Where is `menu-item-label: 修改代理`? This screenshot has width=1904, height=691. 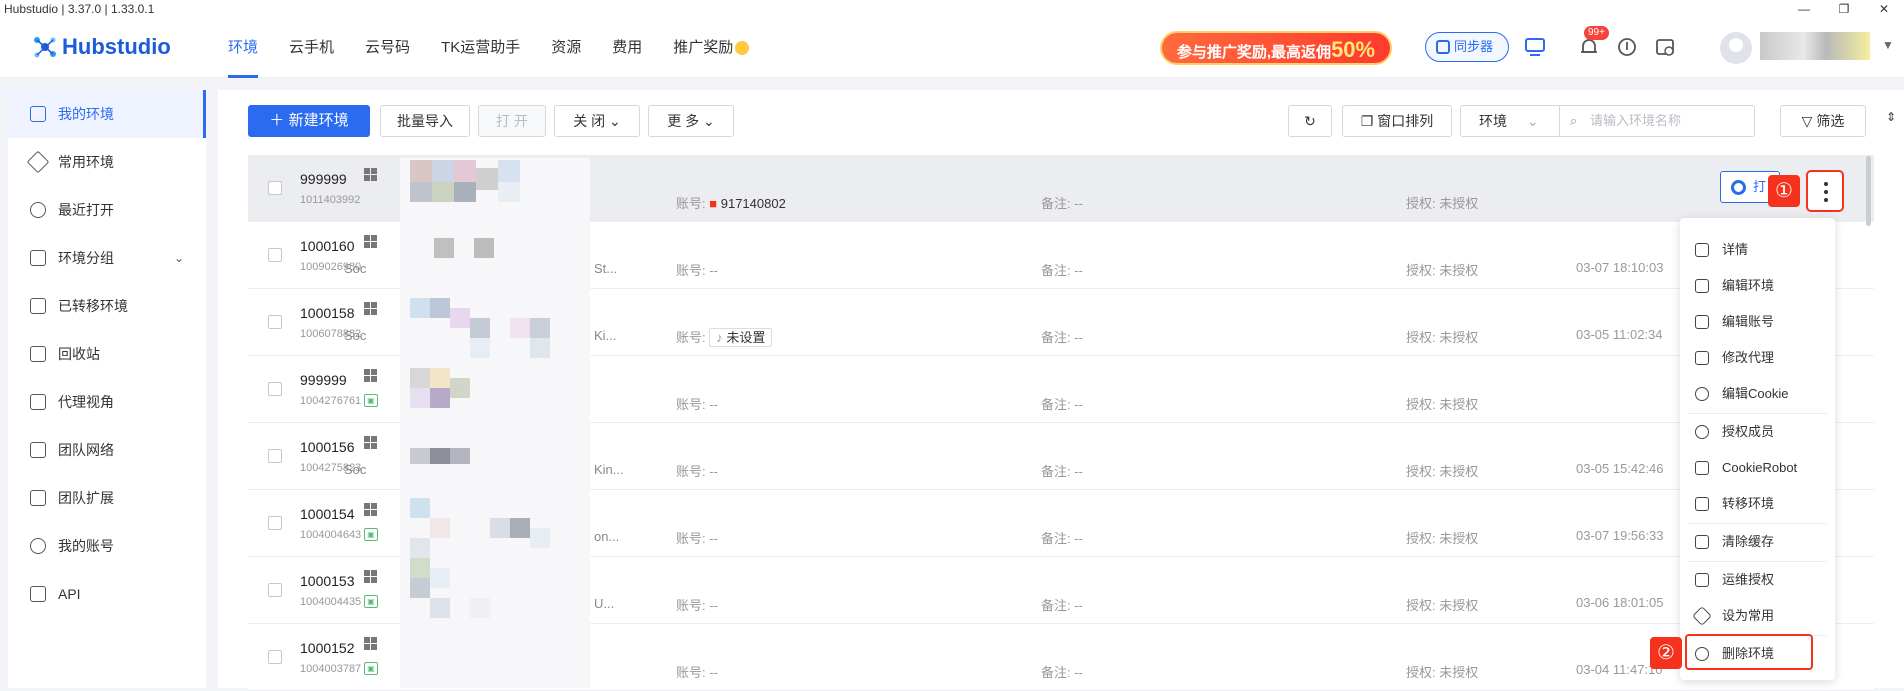
menu-item-label: 修改代理 is located at coordinates (1748, 357).